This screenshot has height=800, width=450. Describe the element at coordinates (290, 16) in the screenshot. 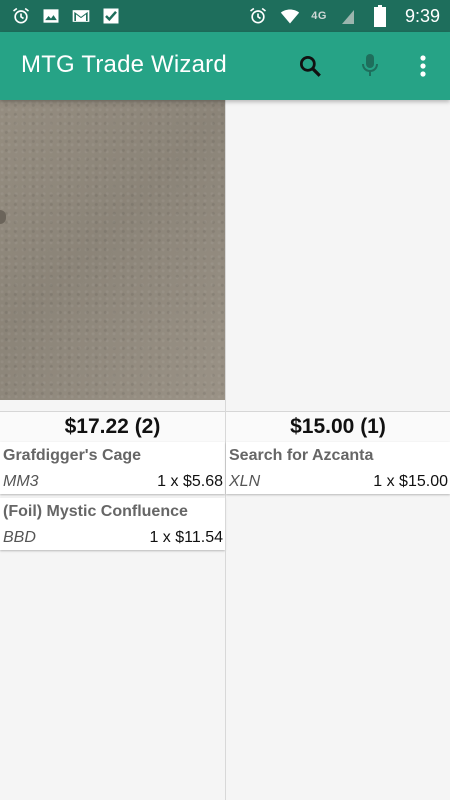

I see `wifi-icon` at that location.